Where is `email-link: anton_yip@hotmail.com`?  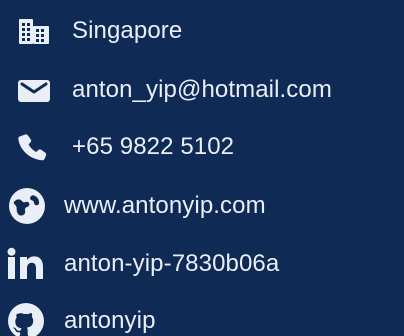 email-link: anton_yip@hotmail.com is located at coordinates (202, 90).